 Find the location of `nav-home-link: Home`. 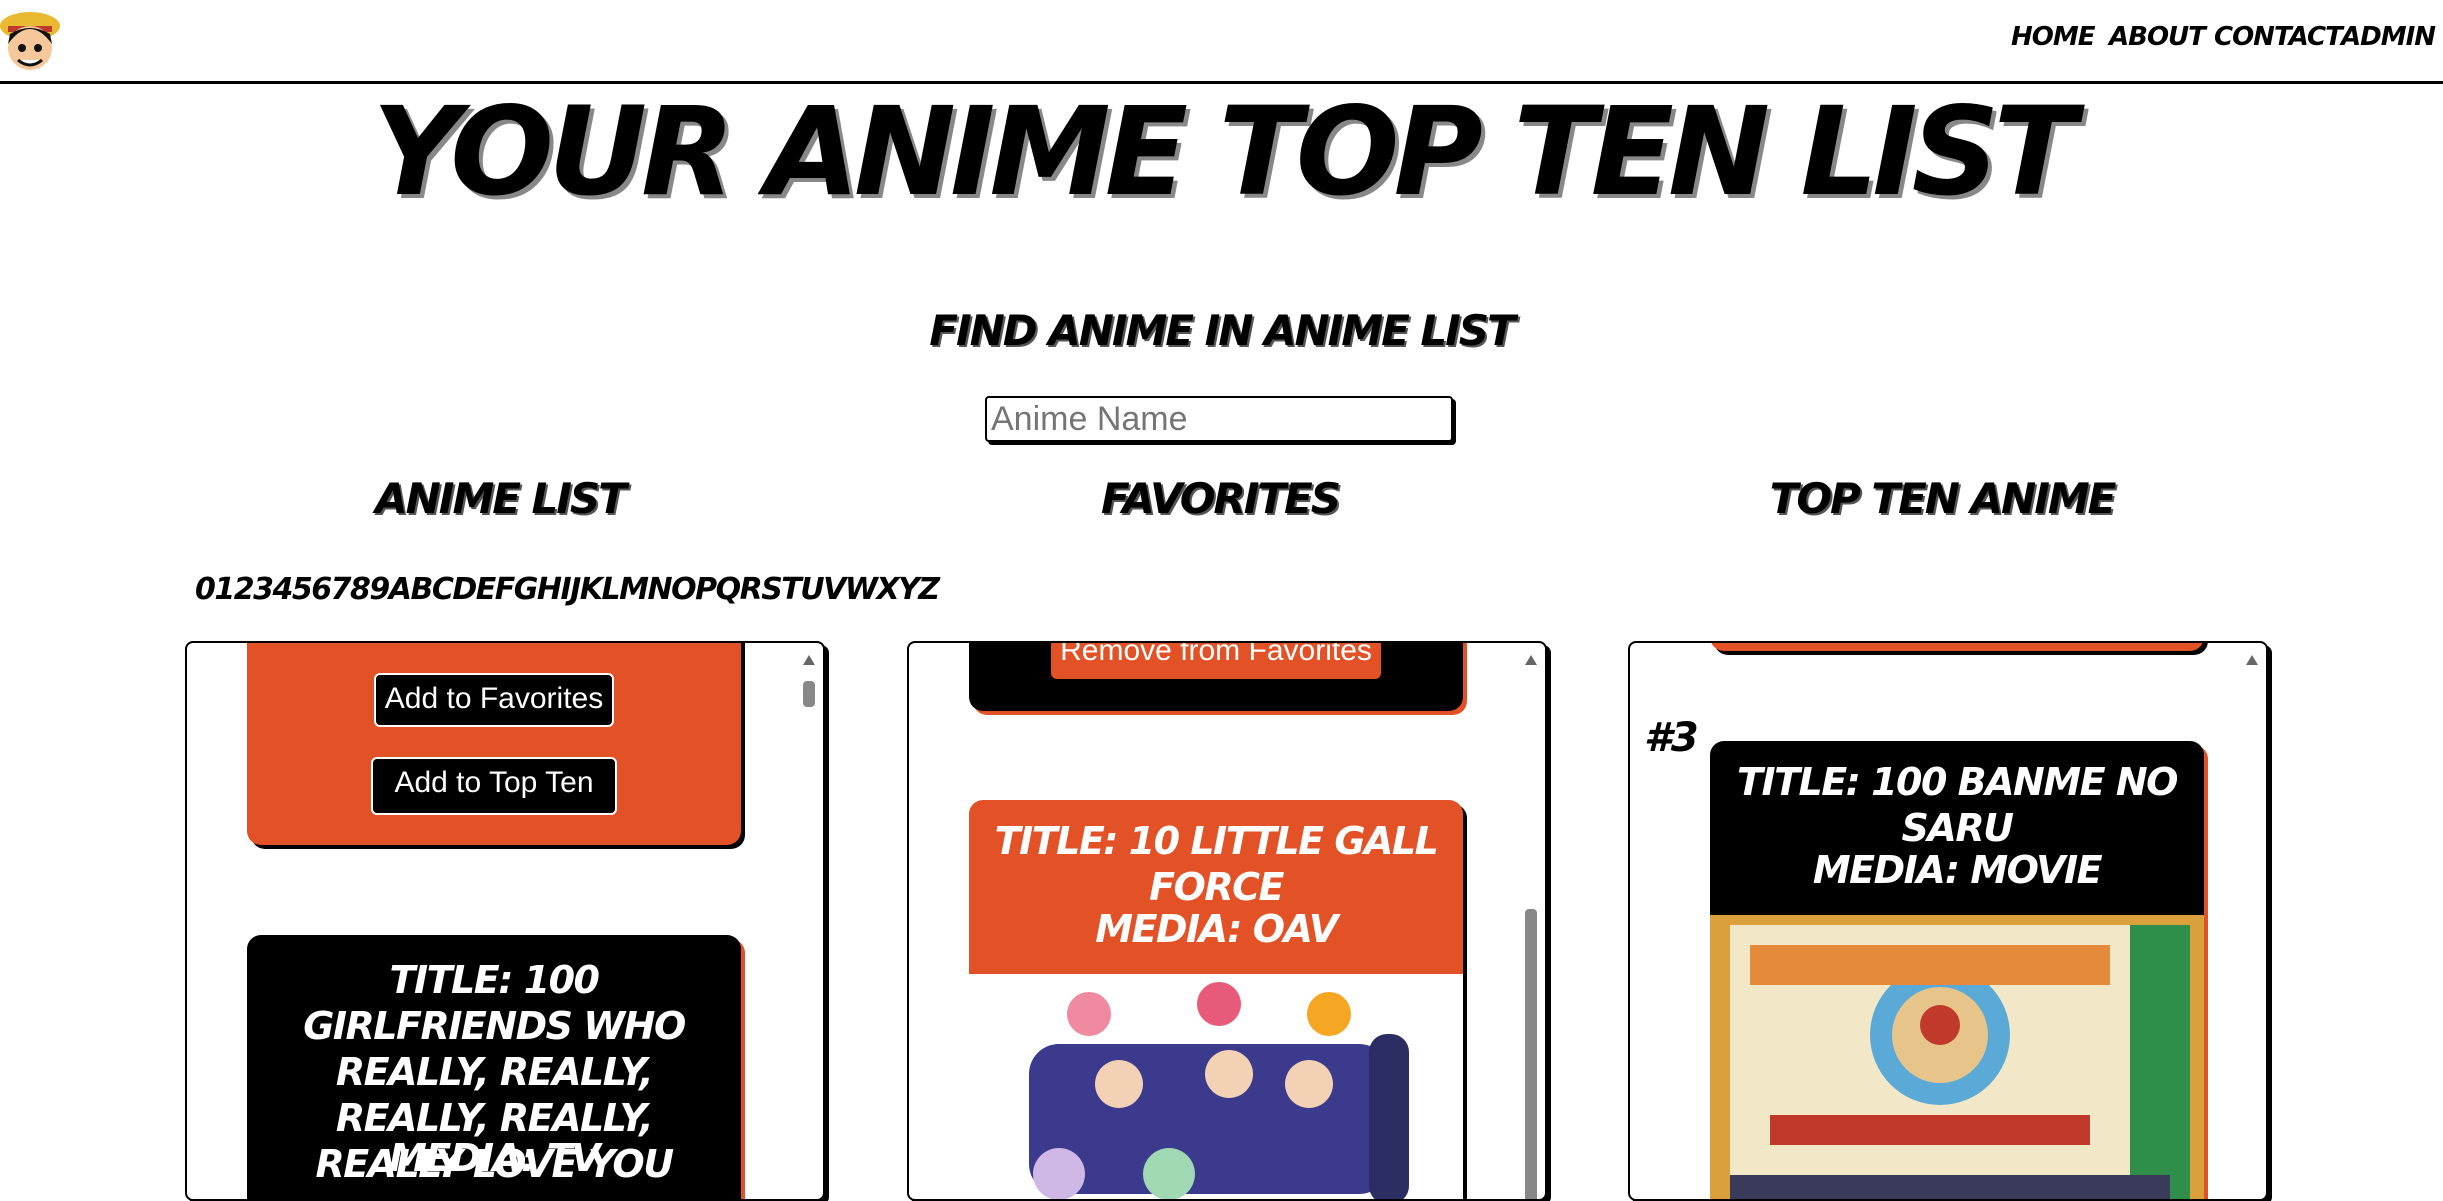

nav-home-link: Home is located at coordinates (2053, 37).